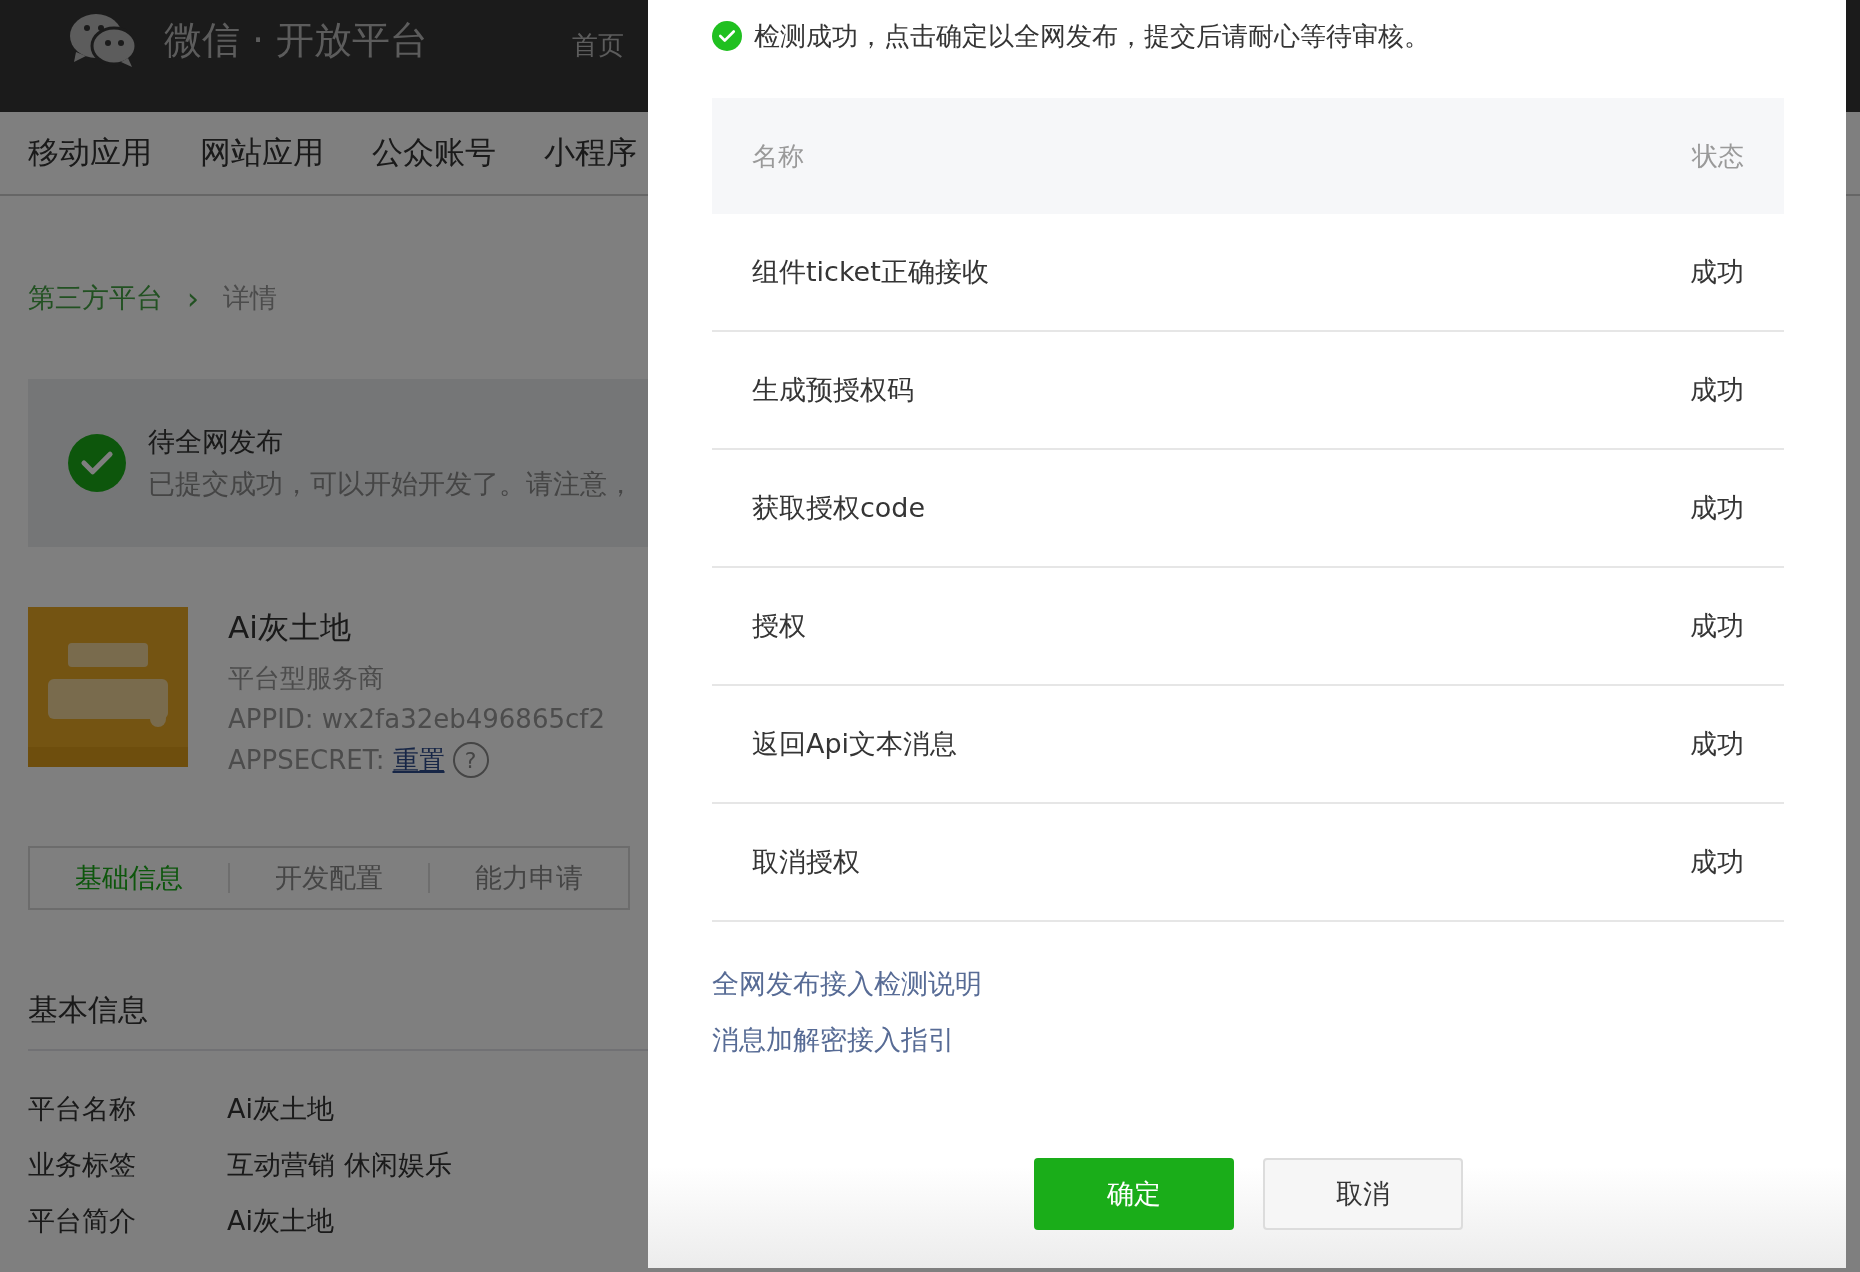 The height and width of the screenshot is (1272, 1860). Describe the element at coordinates (1362, 1194) in the screenshot. I see `cancel-button: 取消` at that location.